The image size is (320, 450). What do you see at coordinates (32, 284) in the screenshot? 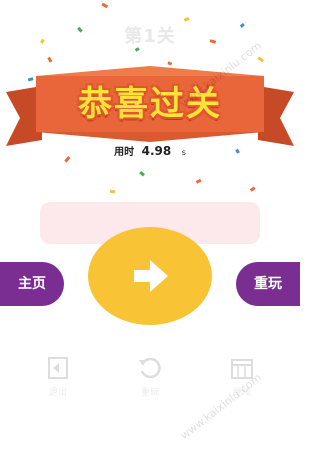
I see `home-button: 主页` at bounding box center [32, 284].